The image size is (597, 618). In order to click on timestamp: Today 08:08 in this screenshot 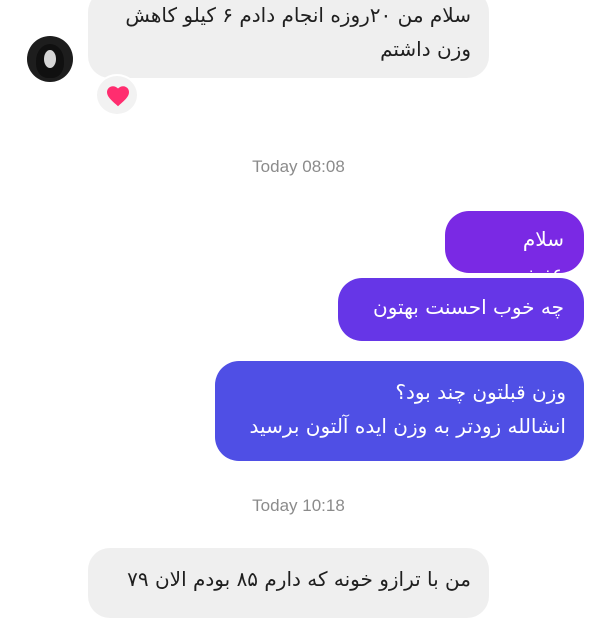, I will do `click(298, 166)`.